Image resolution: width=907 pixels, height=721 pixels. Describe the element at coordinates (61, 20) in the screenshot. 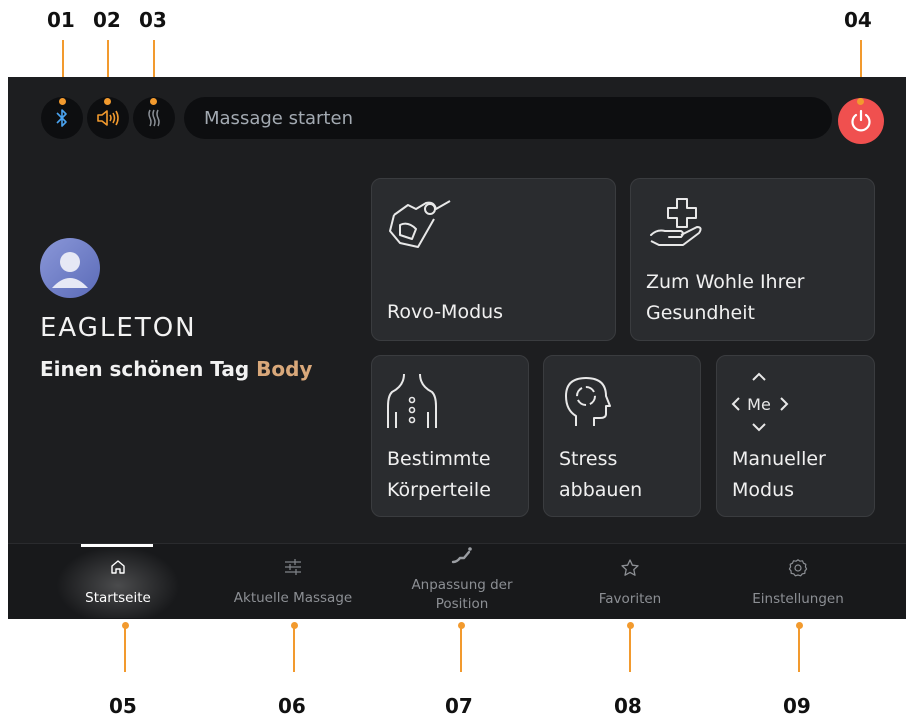

I see `callout-01: 01` at that location.